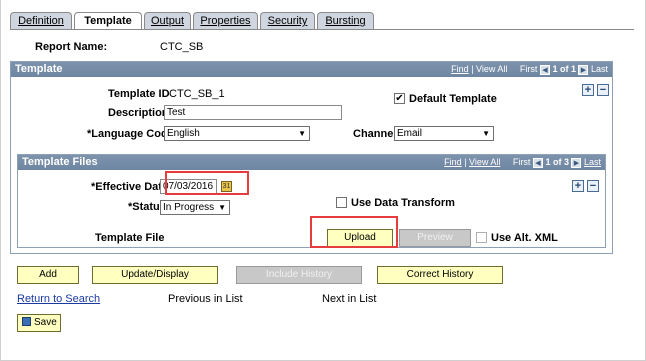  What do you see at coordinates (599, 69) in the screenshot?
I see `last-label: Last` at bounding box center [599, 69].